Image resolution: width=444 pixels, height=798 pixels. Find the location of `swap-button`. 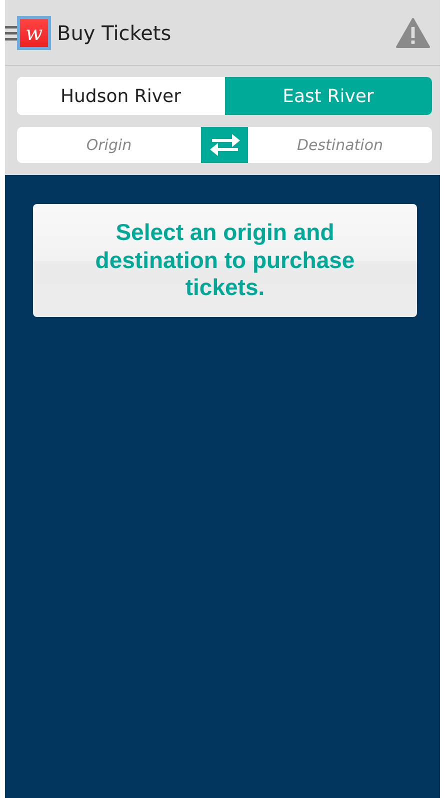

swap-button is located at coordinates (224, 145).